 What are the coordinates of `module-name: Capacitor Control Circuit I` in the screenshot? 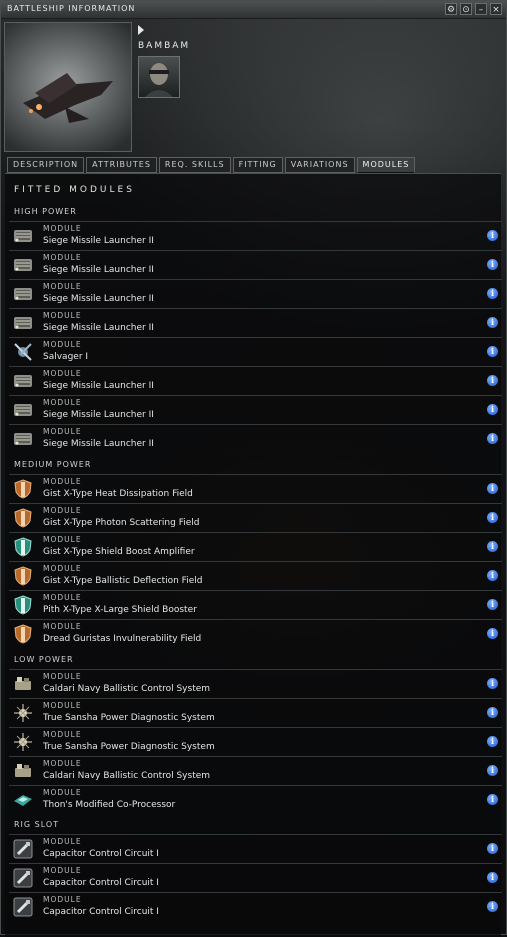 It's located at (101, 912).